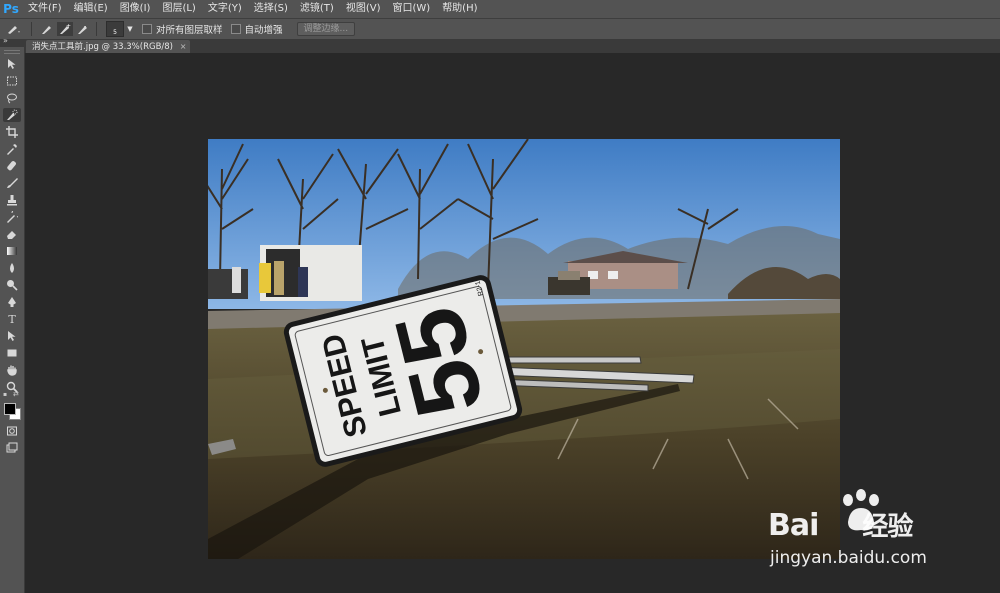 This screenshot has width=1000, height=593. Describe the element at coordinates (45, 9) in the screenshot. I see `menu-file: 文件(F)` at that location.